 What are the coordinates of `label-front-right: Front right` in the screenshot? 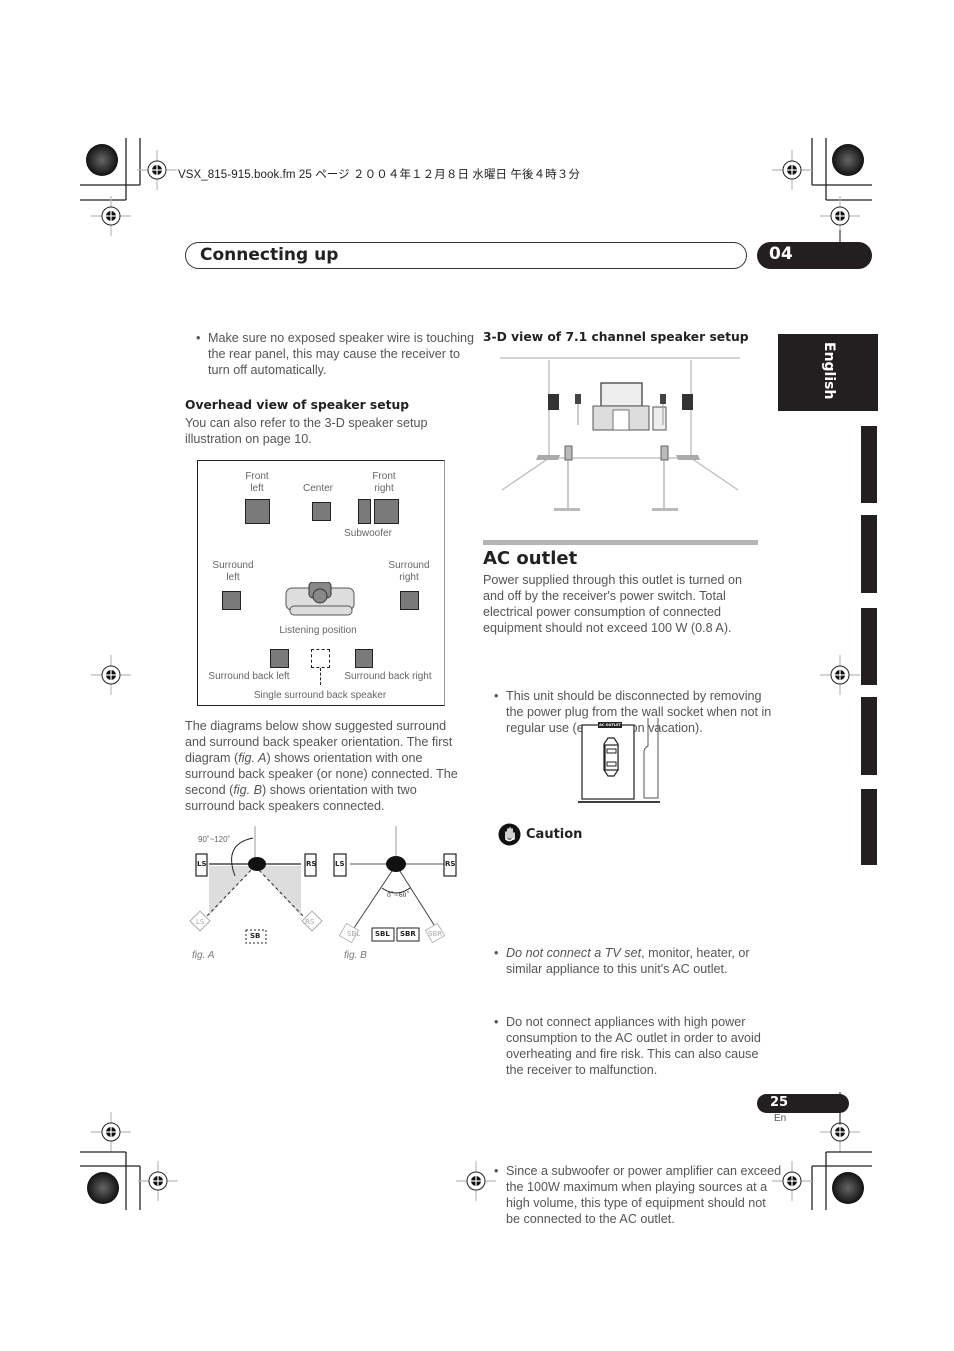 It's located at (384, 482).